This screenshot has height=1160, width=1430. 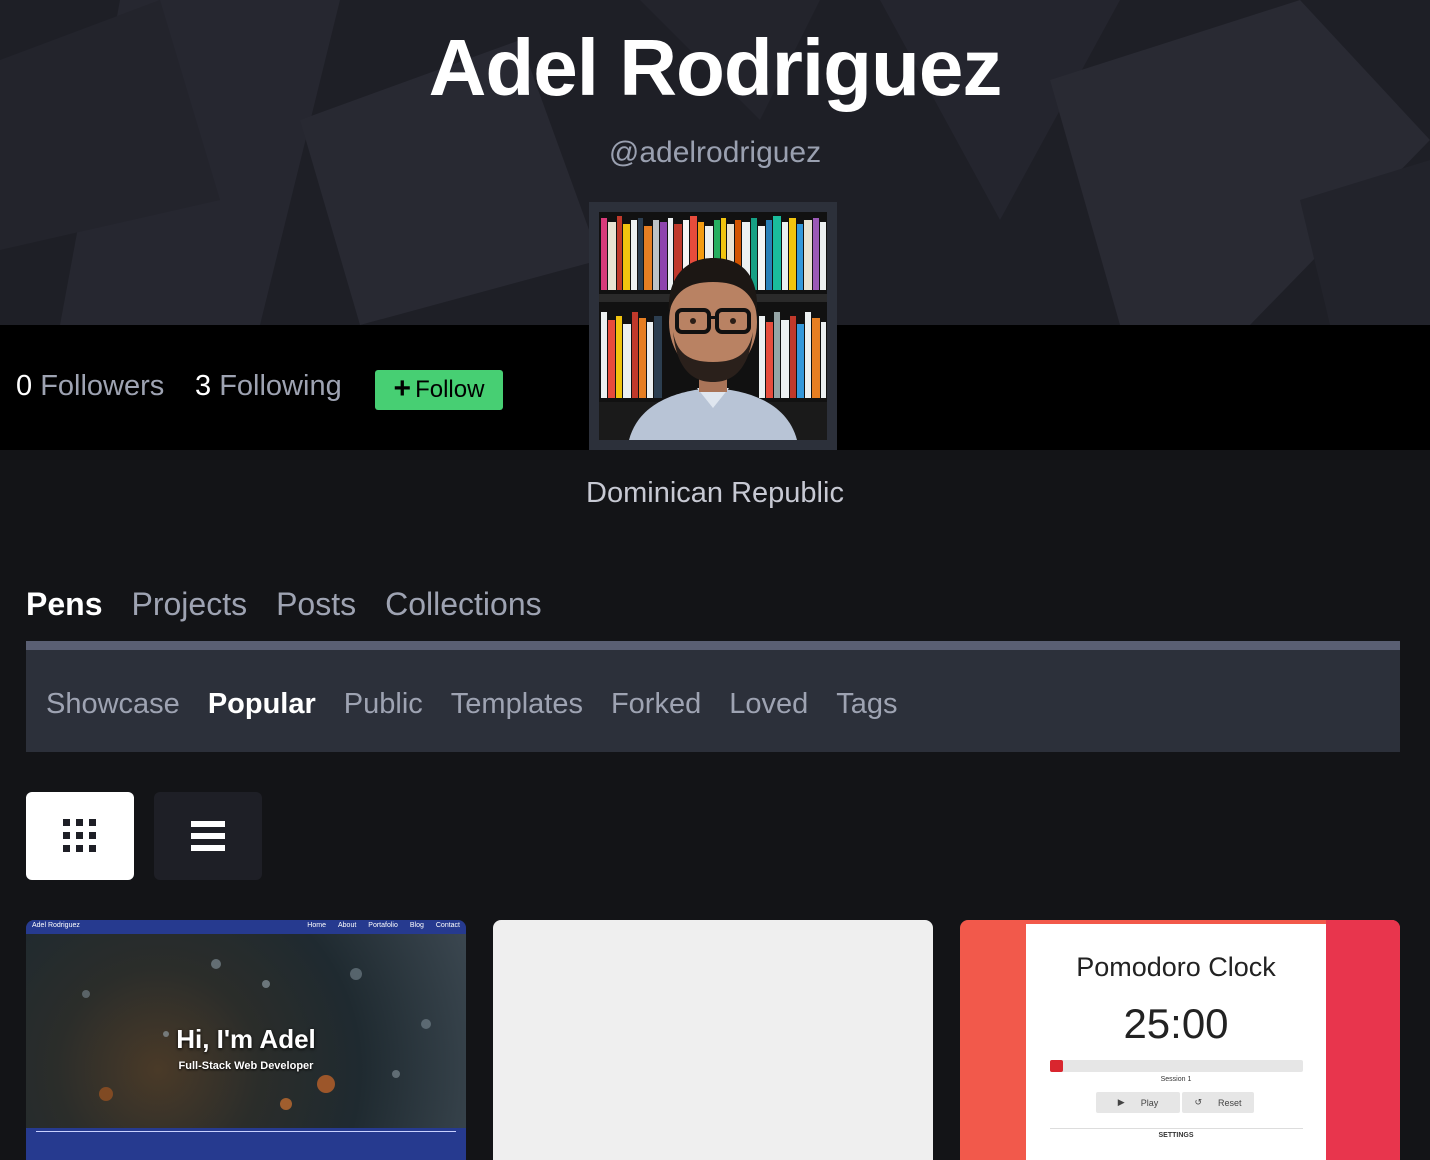 I want to click on avatar-frame, so click(x=713, y=326).